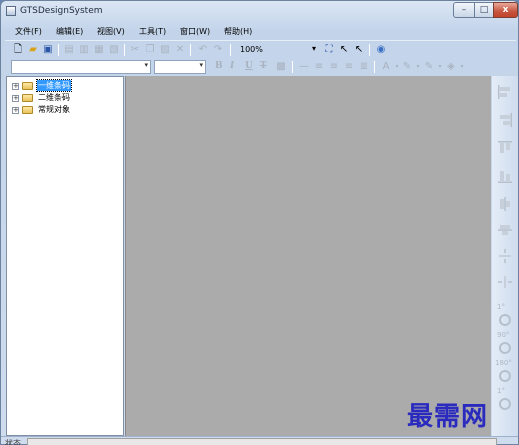 This screenshot has height=445, width=519. I want to click on cut-icon: ✂, so click(135, 50).